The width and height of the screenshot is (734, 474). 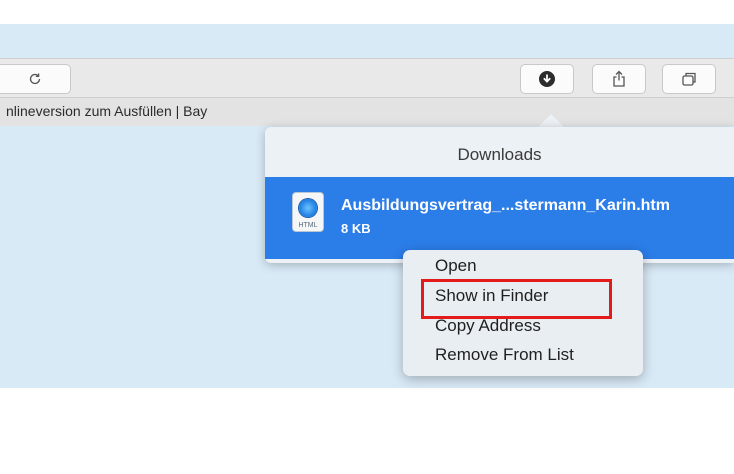 I want to click on share-icon, so click(x=619, y=78).